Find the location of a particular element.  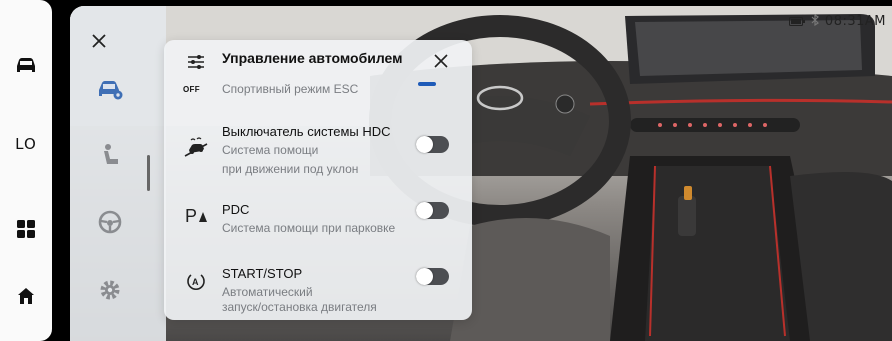

bluetooth-icon is located at coordinates (815, 21).